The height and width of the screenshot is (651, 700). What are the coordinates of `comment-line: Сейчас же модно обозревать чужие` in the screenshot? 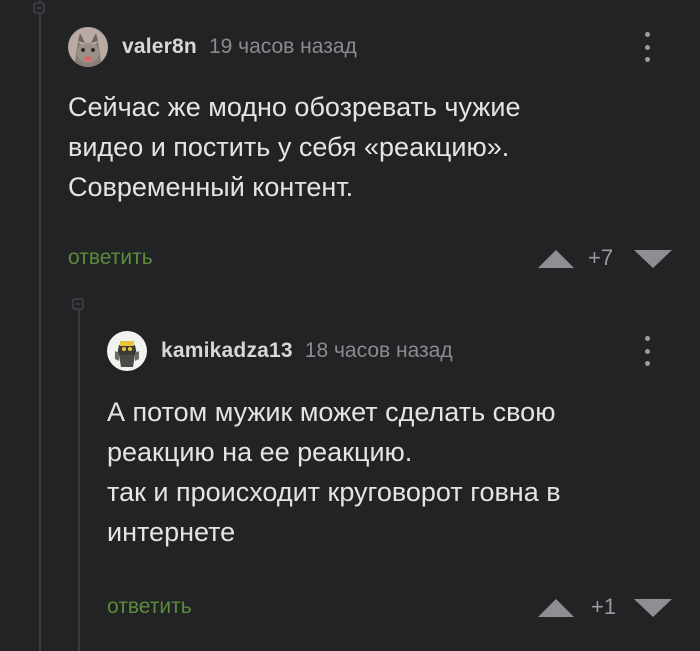 It's located at (294, 107).